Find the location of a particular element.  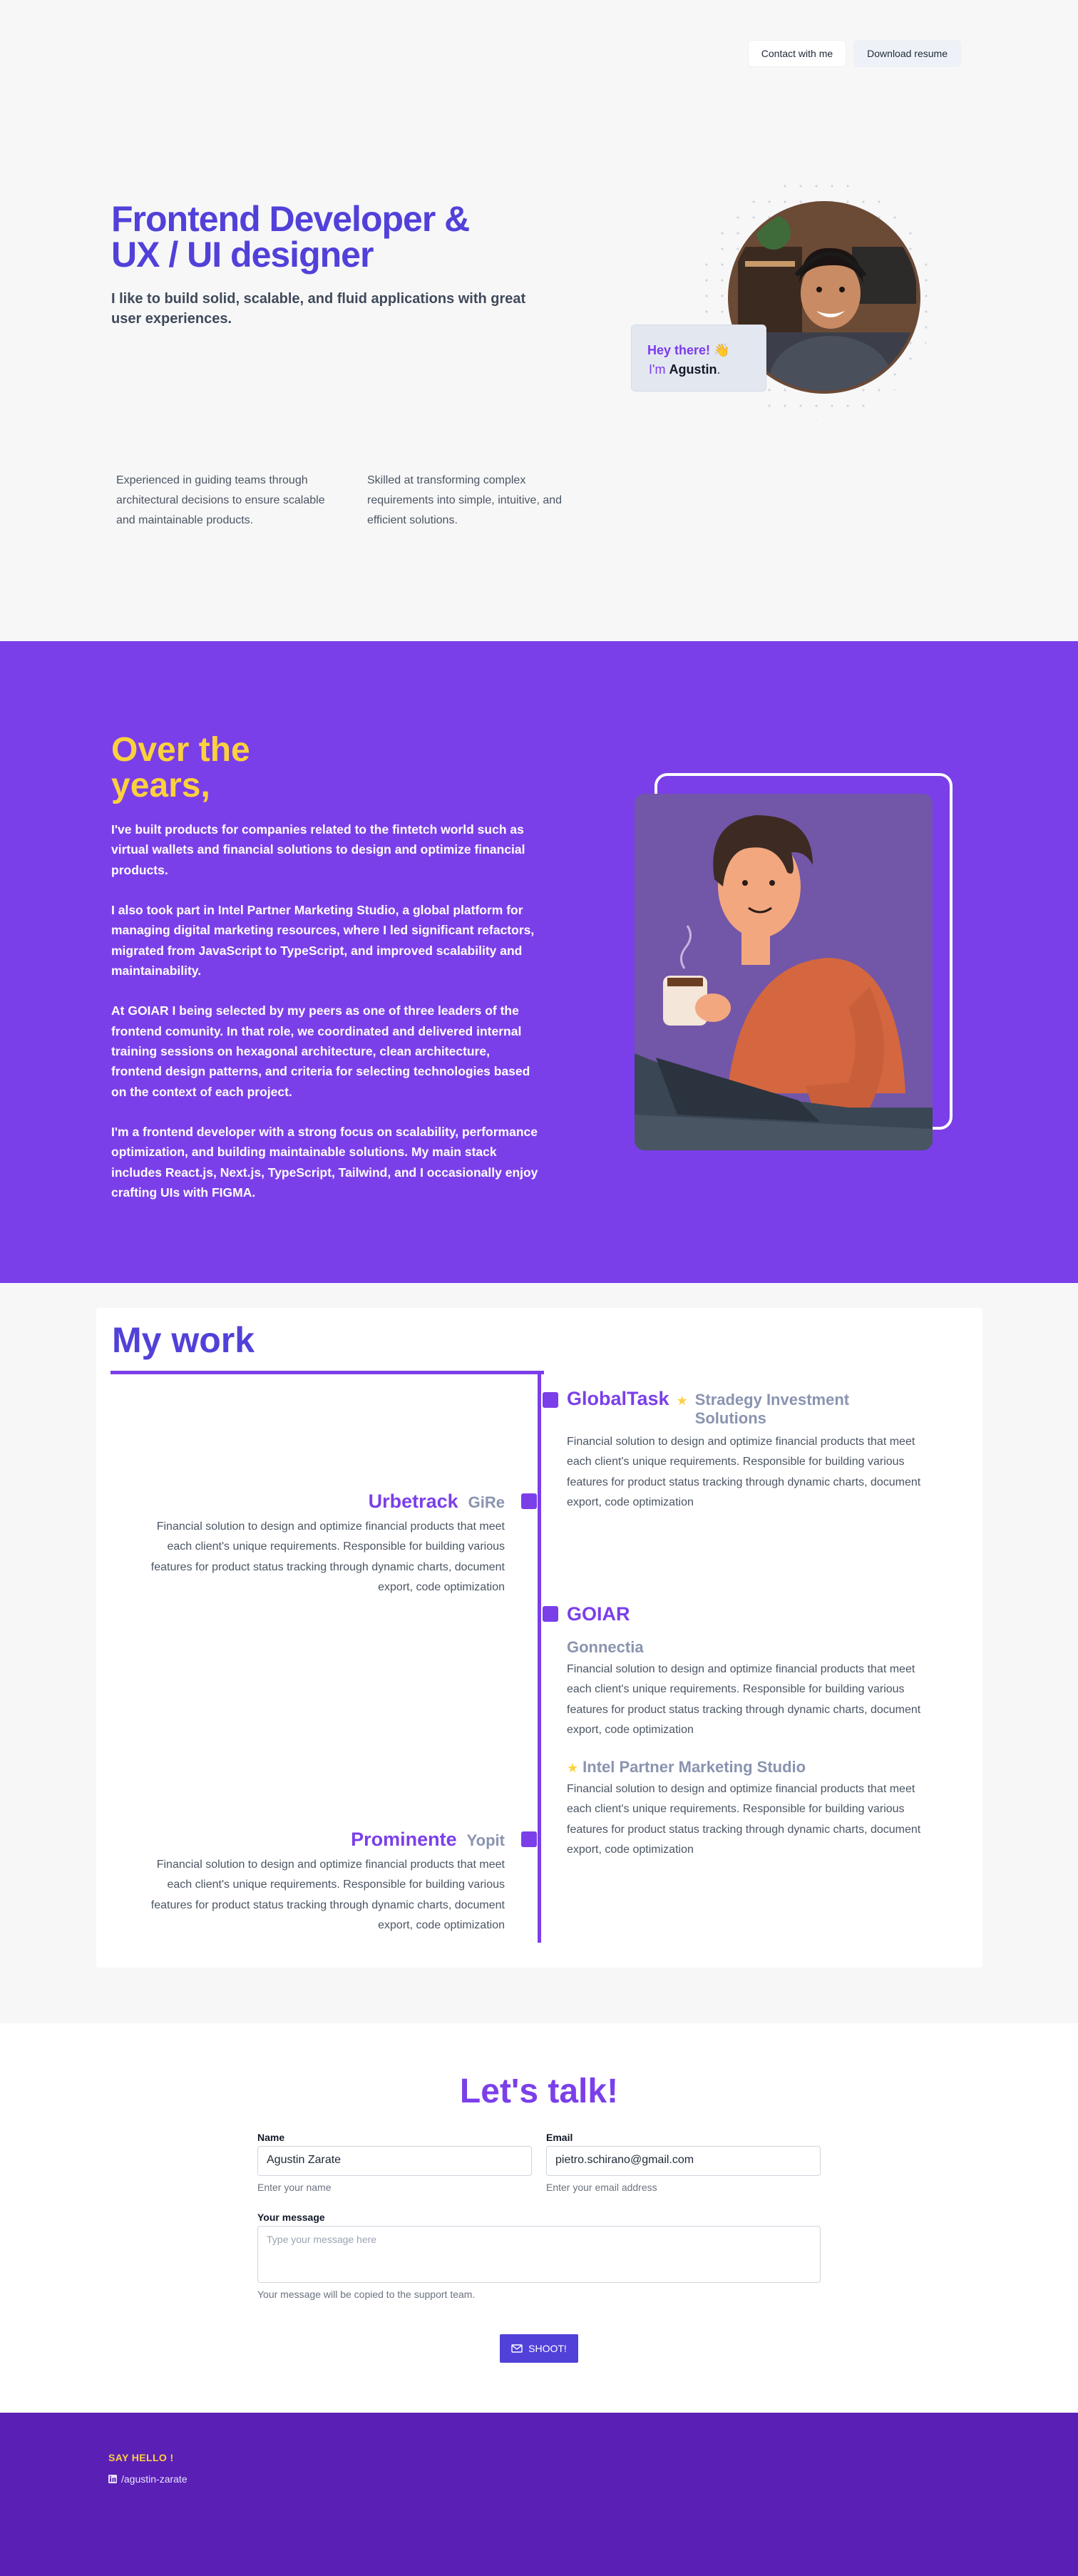

greeting-hey: Hey there! 👋 is located at coordinates (688, 350).